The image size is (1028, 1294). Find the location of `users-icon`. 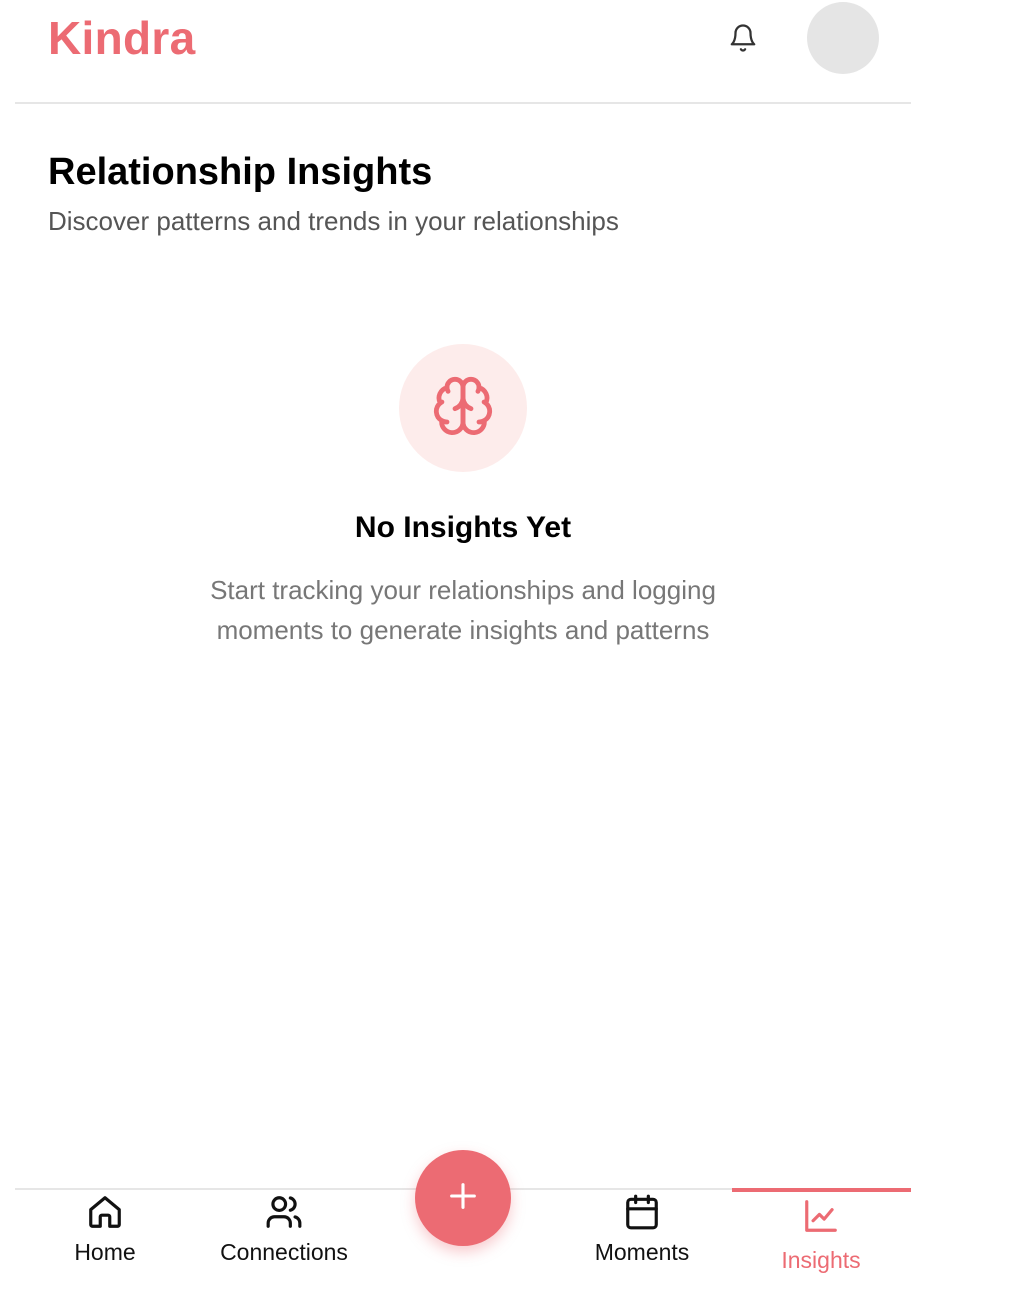

users-icon is located at coordinates (284, 1212).